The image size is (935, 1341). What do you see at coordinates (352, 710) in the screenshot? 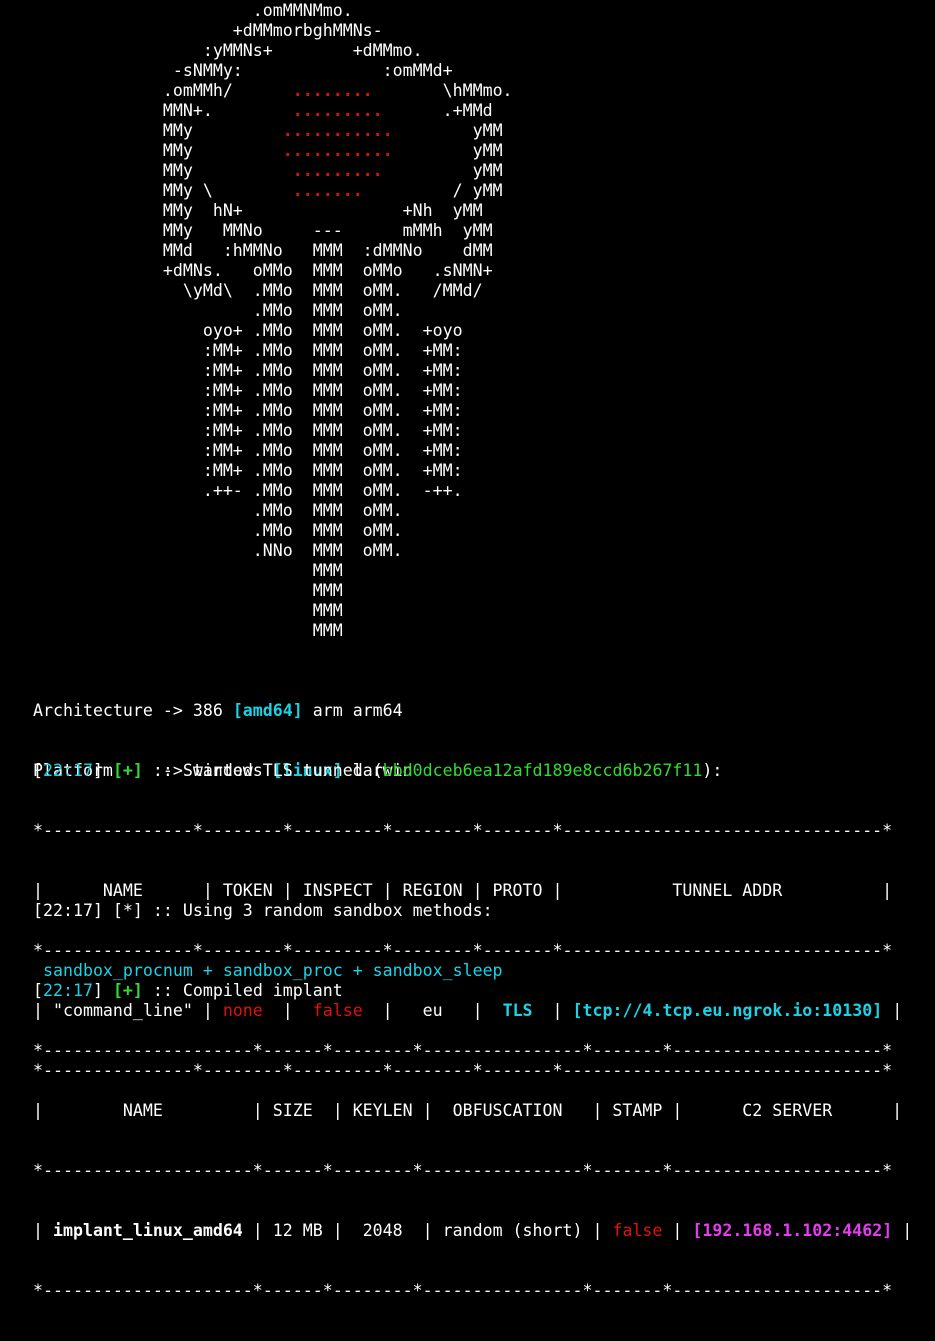
I see `architecture-options: arm arm64` at bounding box center [352, 710].